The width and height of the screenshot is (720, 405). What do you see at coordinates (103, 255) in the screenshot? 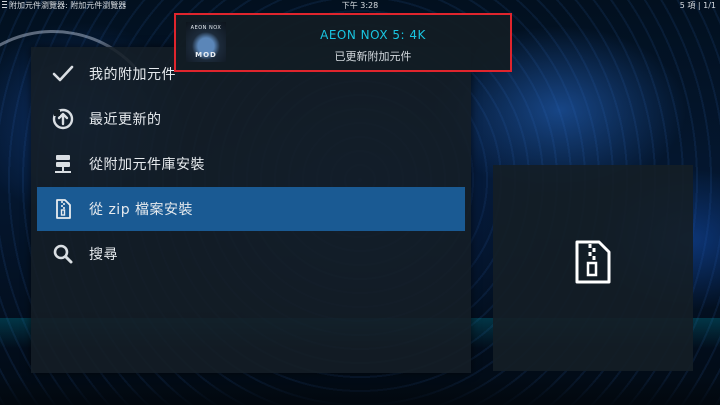
I see `menu-item-label: 搜尋` at bounding box center [103, 255].